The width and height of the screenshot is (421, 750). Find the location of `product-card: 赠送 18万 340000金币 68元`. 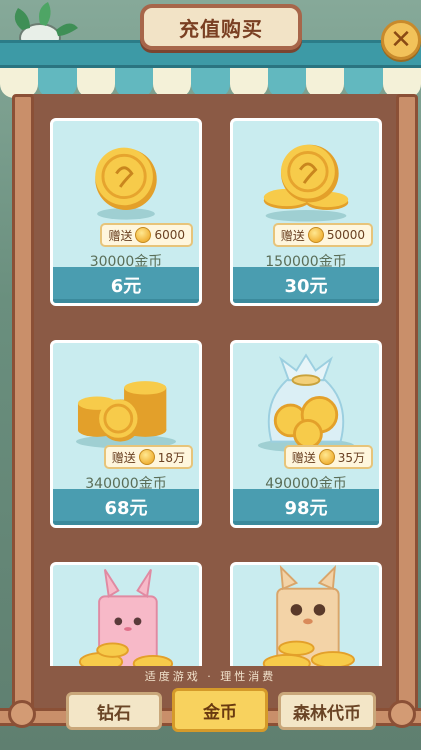

product-card: 赠送 18万 340000金币 68元 is located at coordinates (126, 434).